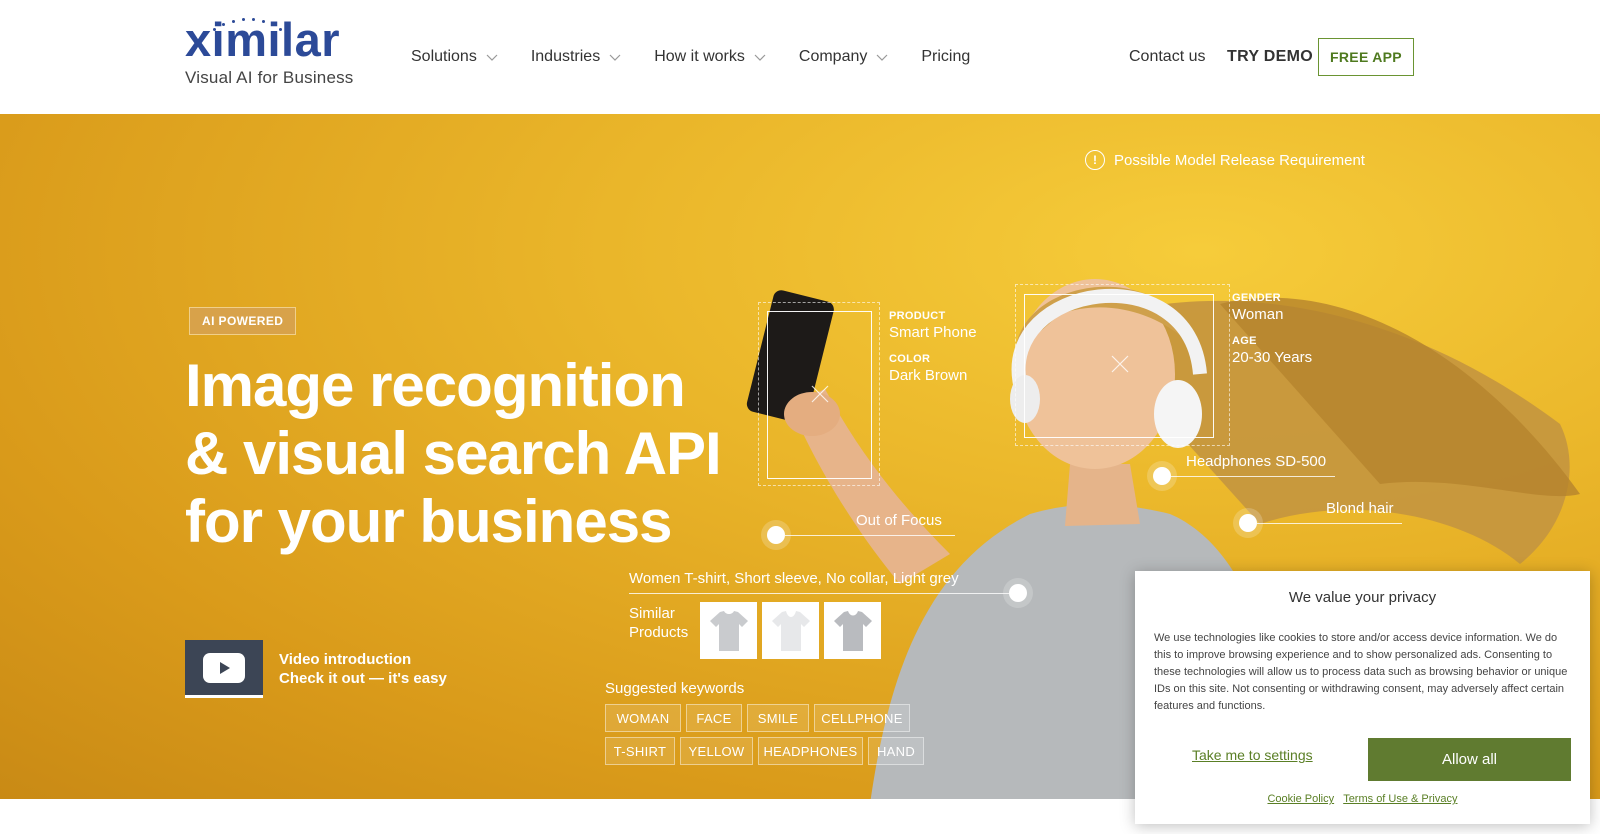 This screenshot has width=1600, height=834. What do you see at coordinates (819, 593) in the screenshot?
I see `tshirt-line` at bounding box center [819, 593].